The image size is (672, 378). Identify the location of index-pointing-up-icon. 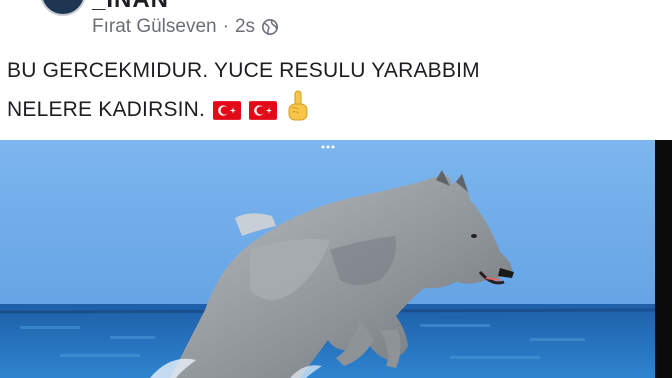
(298, 105).